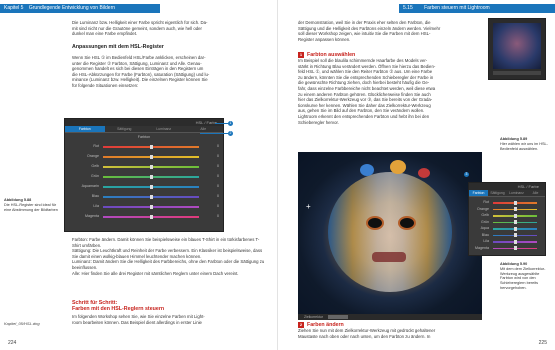  Describe the element at coordinates (105, 34) in the screenshot. I see `intro-line: dunkel man eine Farbe empfindet.` at that location.